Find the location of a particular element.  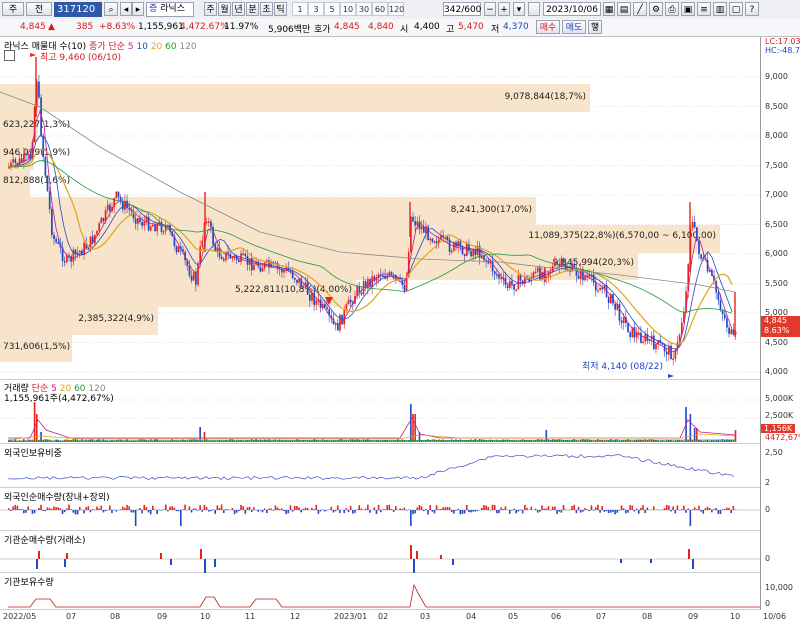

date-input: 2023/10/06 is located at coordinates (572, 9).